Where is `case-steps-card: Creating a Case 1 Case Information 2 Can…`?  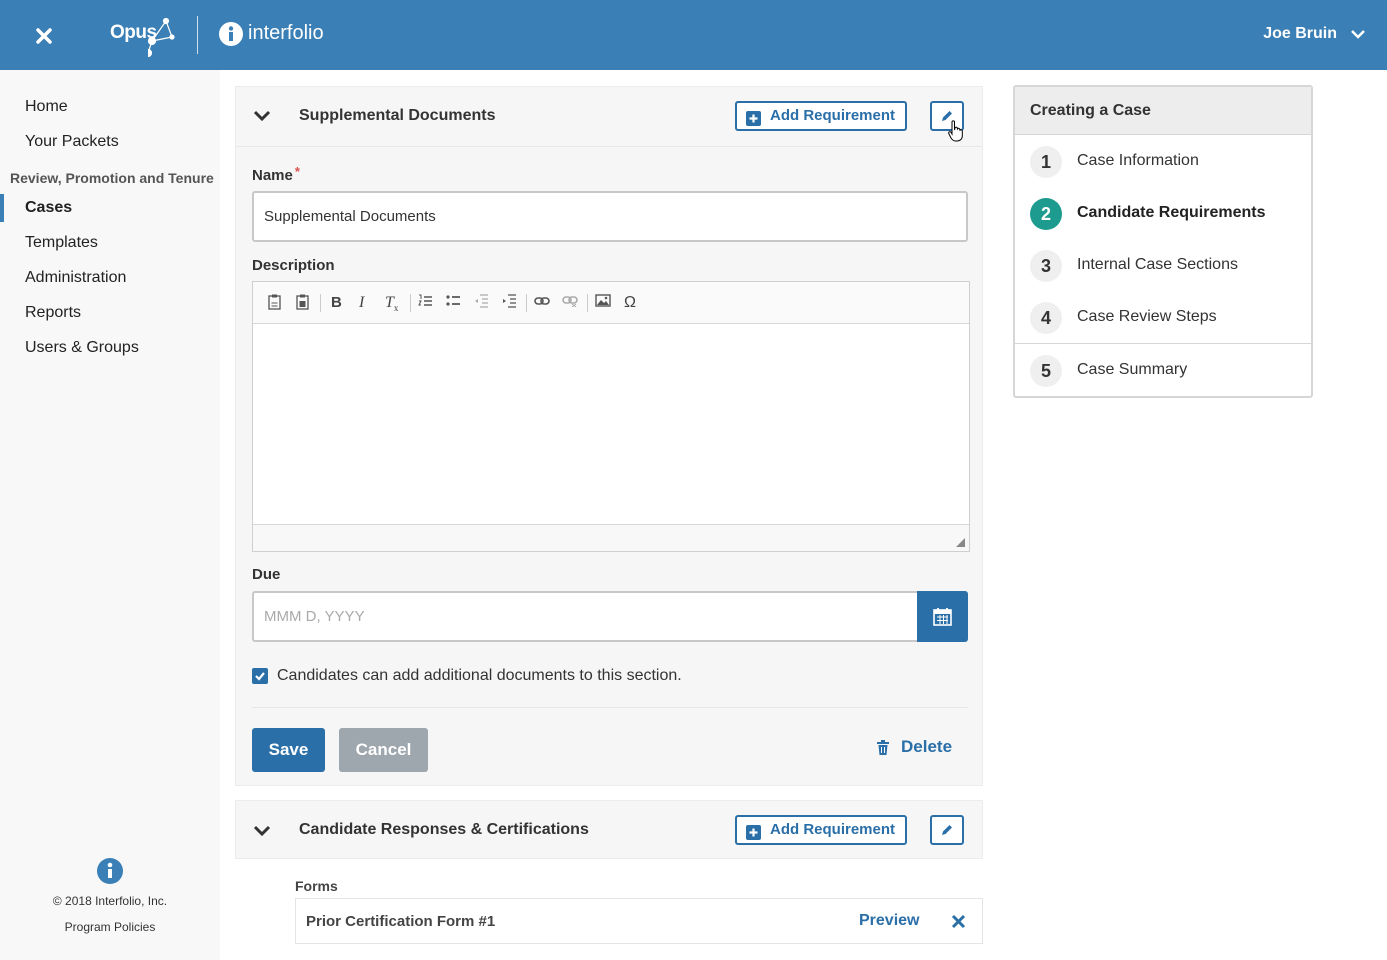
case-steps-card: Creating a Case 1 Case Information 2 Can… is located at coordinates (1163, 241).